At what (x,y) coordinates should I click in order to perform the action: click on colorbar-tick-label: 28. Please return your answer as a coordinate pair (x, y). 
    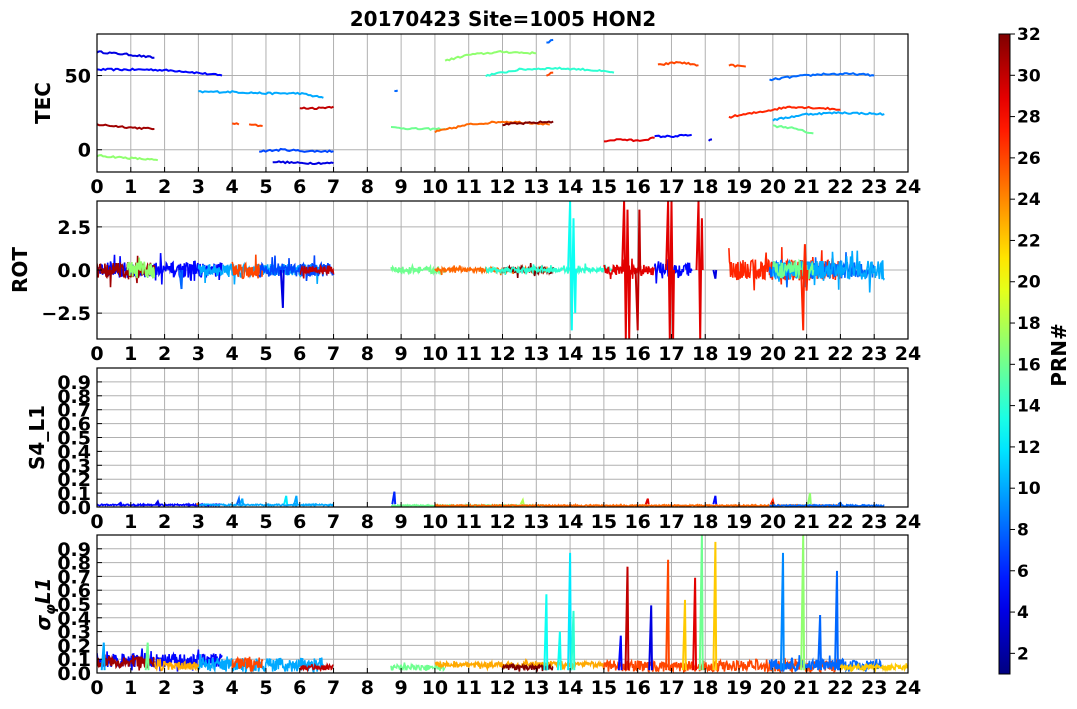
    Looking at the image, I should click on (1029, 118).